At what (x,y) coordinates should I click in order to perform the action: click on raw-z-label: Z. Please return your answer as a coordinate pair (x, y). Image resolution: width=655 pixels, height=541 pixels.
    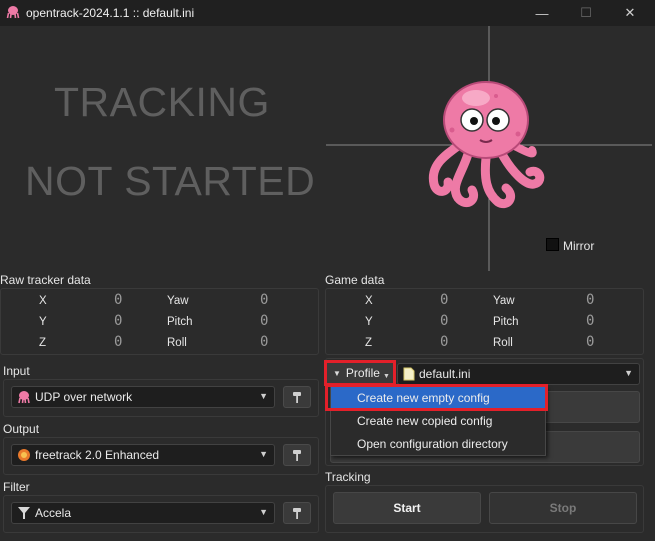
    Looking at the image, I should click on (43, 343).